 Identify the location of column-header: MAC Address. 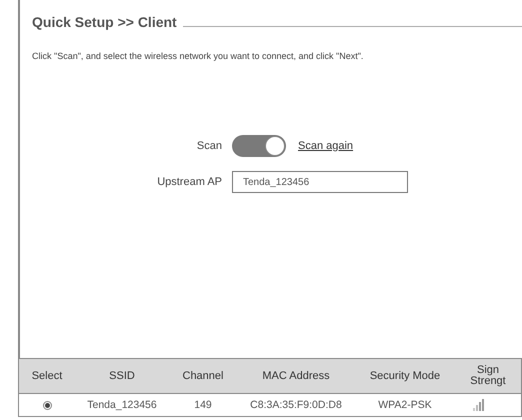
(296, 376).